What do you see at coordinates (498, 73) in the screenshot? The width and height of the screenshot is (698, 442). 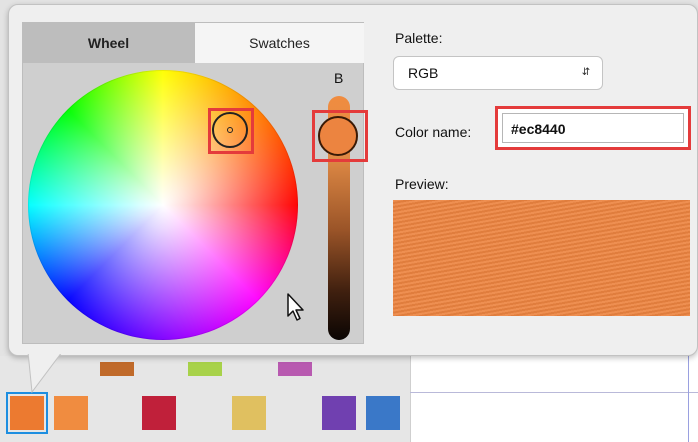 I see `palette-select: RGB ⇵` at bounding box center [498, 73].